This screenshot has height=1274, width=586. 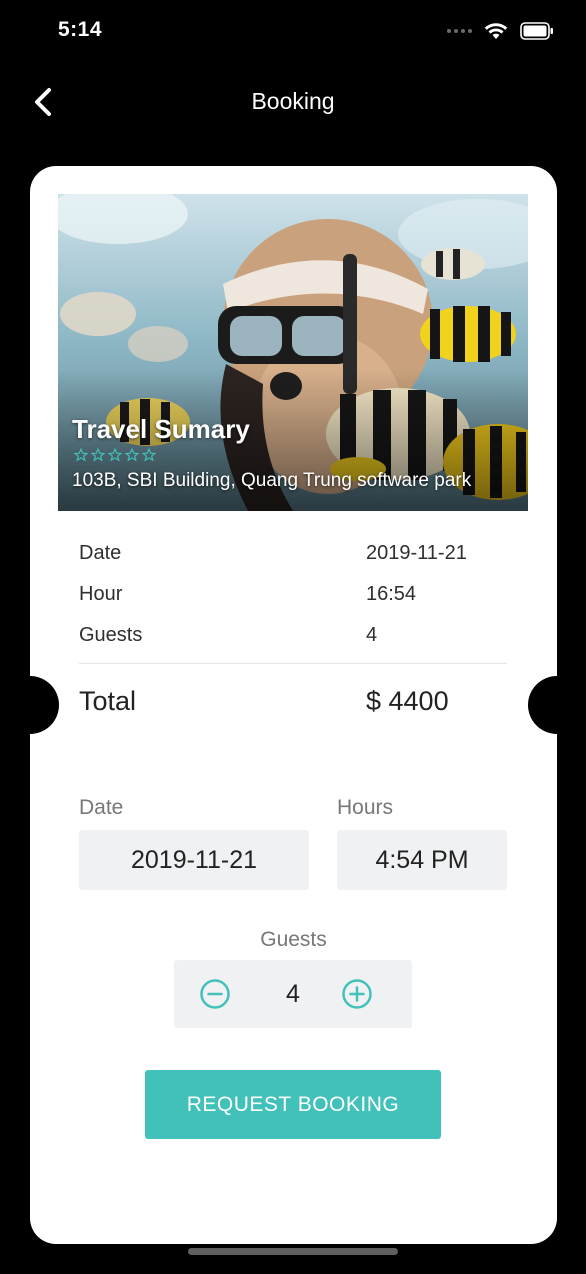 I want to click on home-indicator, so click(x=293, y=1251).